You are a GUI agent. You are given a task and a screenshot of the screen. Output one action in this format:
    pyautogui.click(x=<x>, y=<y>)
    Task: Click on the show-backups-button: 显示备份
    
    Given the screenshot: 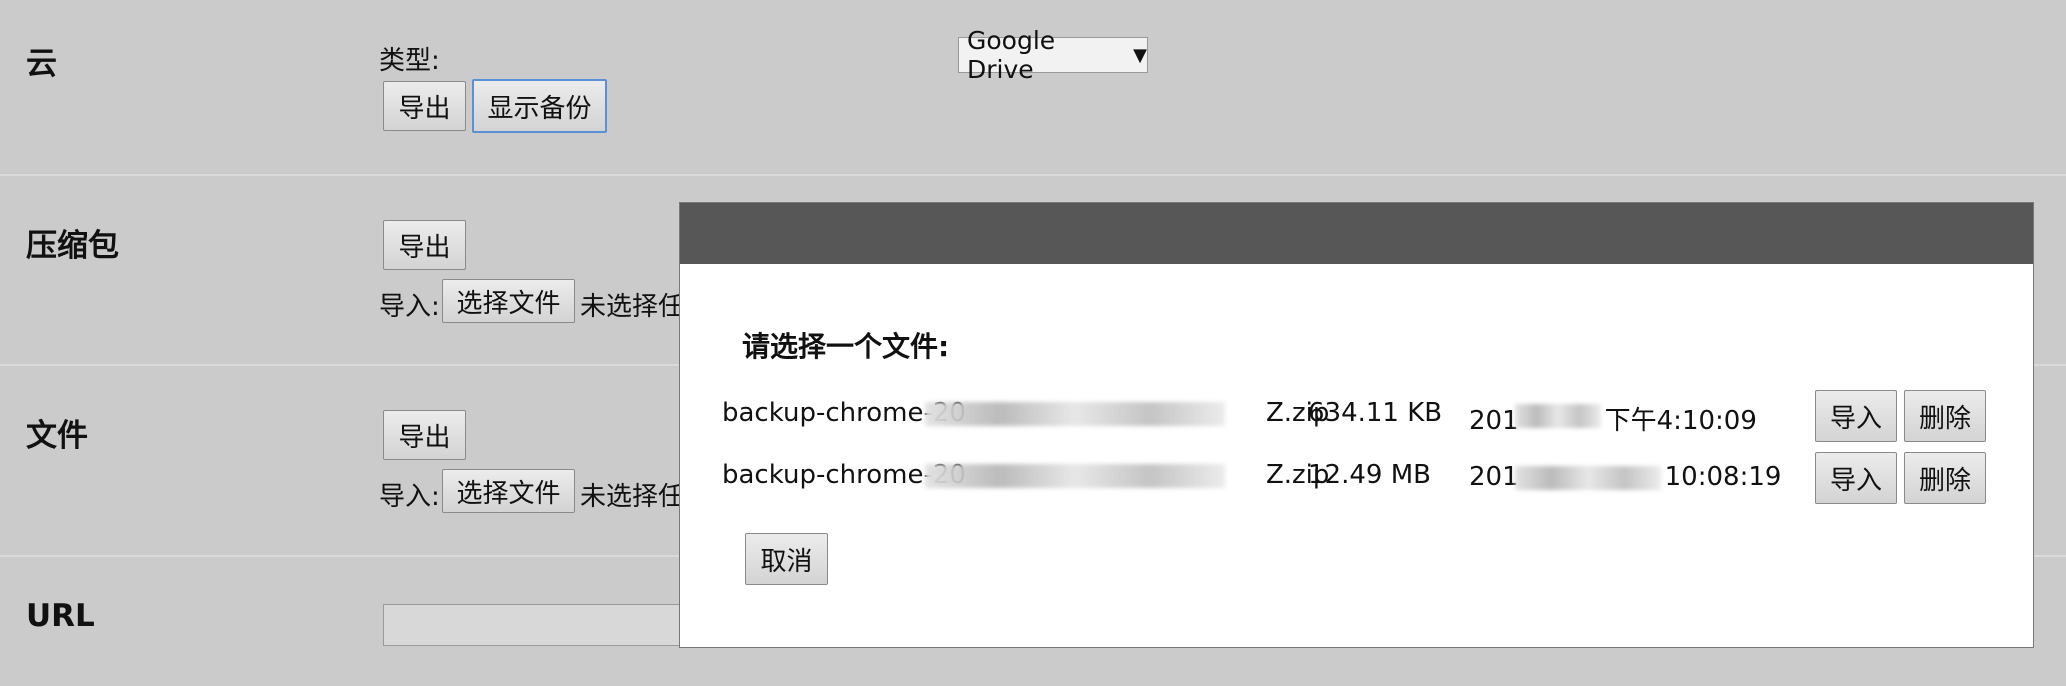 What is the action you would take?
    pyautogui.click(x=539, y=106)
    